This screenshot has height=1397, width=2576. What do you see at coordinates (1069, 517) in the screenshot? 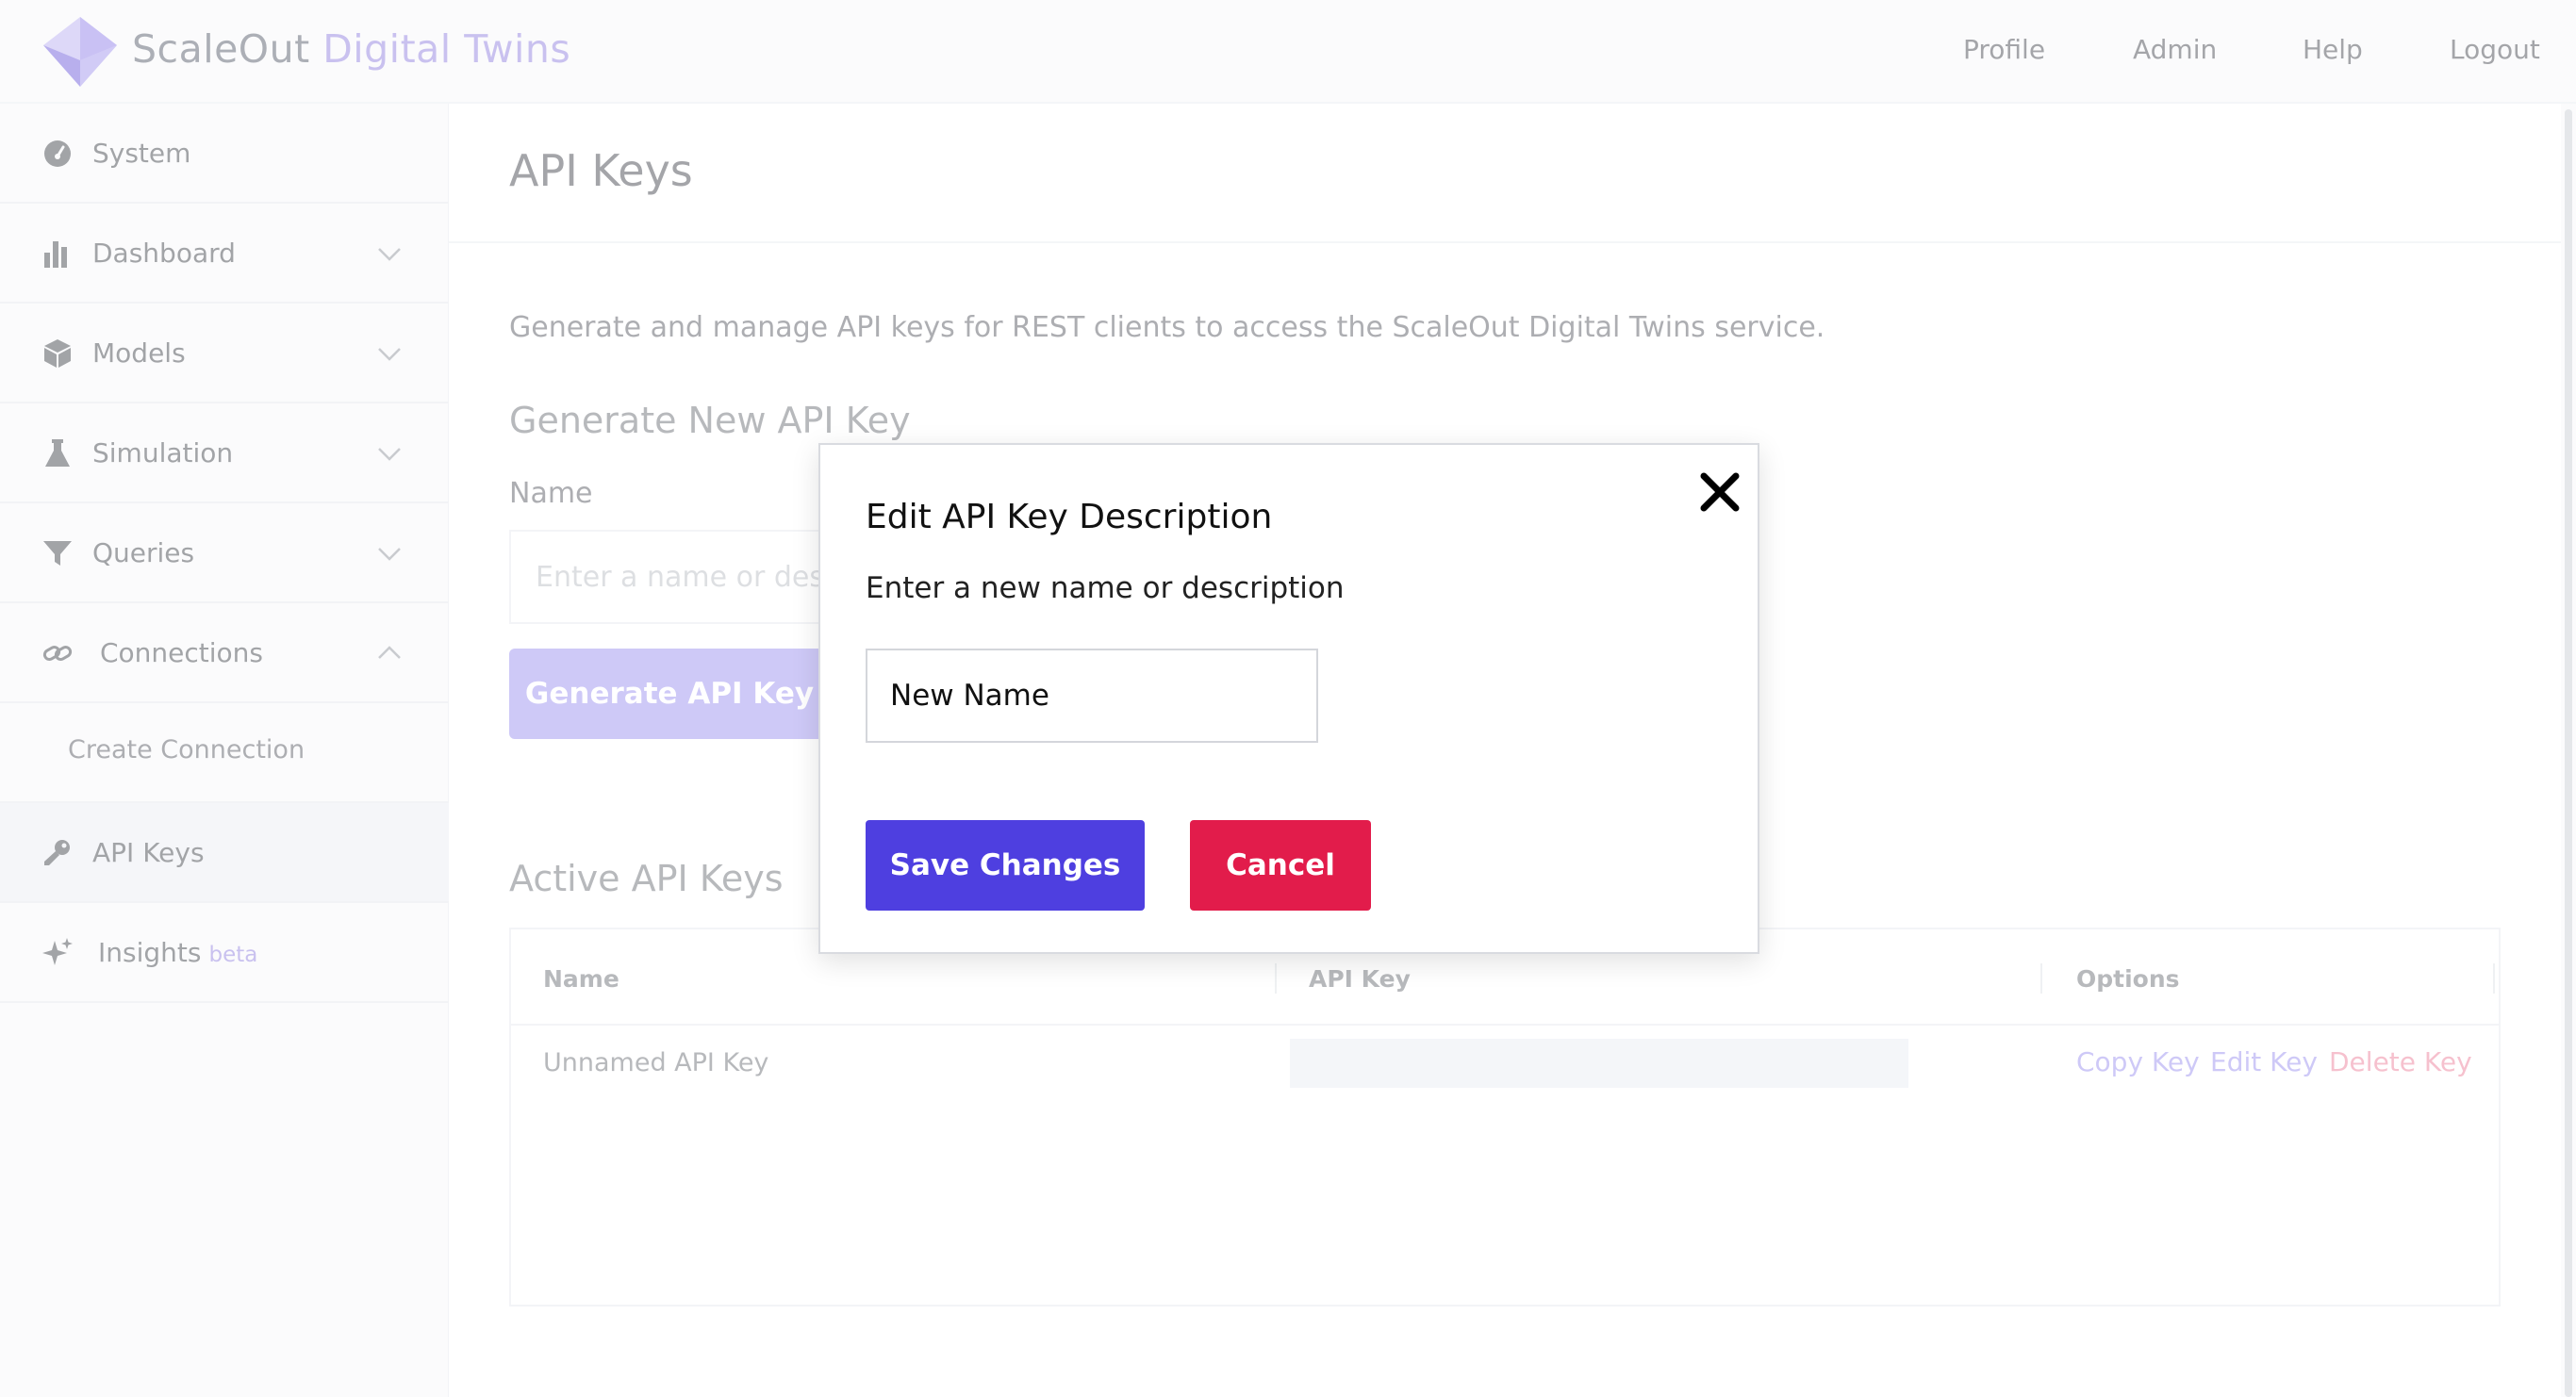
I see `modal-title: Edit API Key Description` at bounding box center [1069, 517].